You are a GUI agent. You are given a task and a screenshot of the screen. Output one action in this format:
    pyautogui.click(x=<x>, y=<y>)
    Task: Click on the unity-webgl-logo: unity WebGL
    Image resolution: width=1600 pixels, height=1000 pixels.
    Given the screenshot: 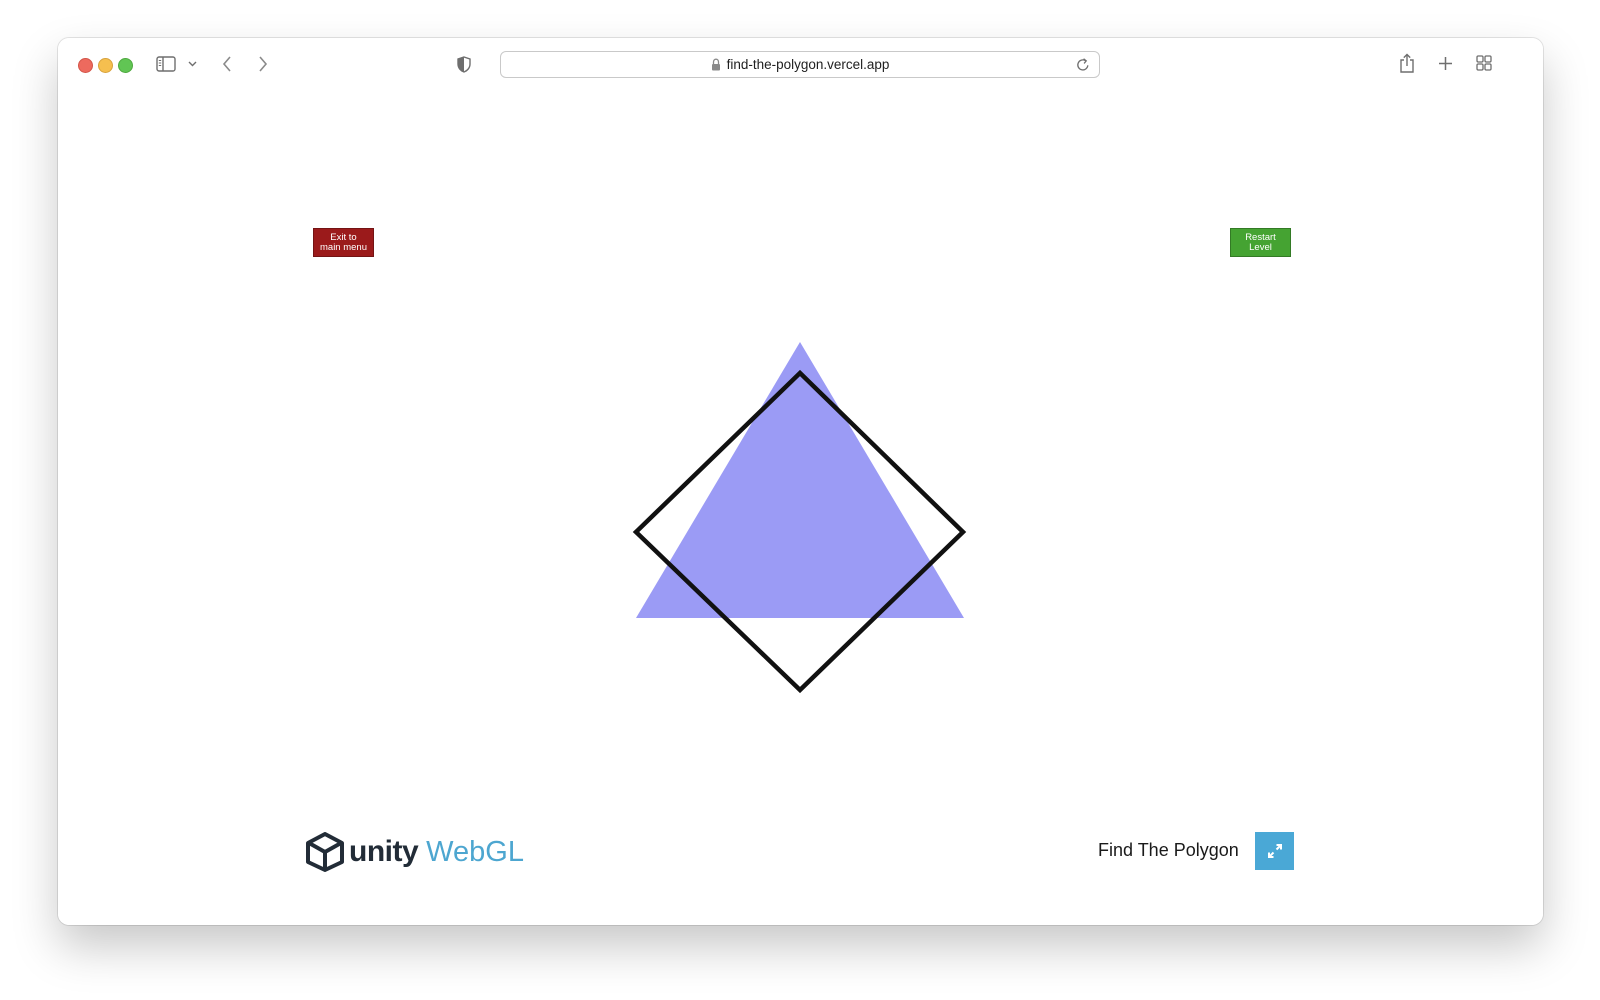 What is the action you would take?
    pyautogui.click(x=414, y=852)
    